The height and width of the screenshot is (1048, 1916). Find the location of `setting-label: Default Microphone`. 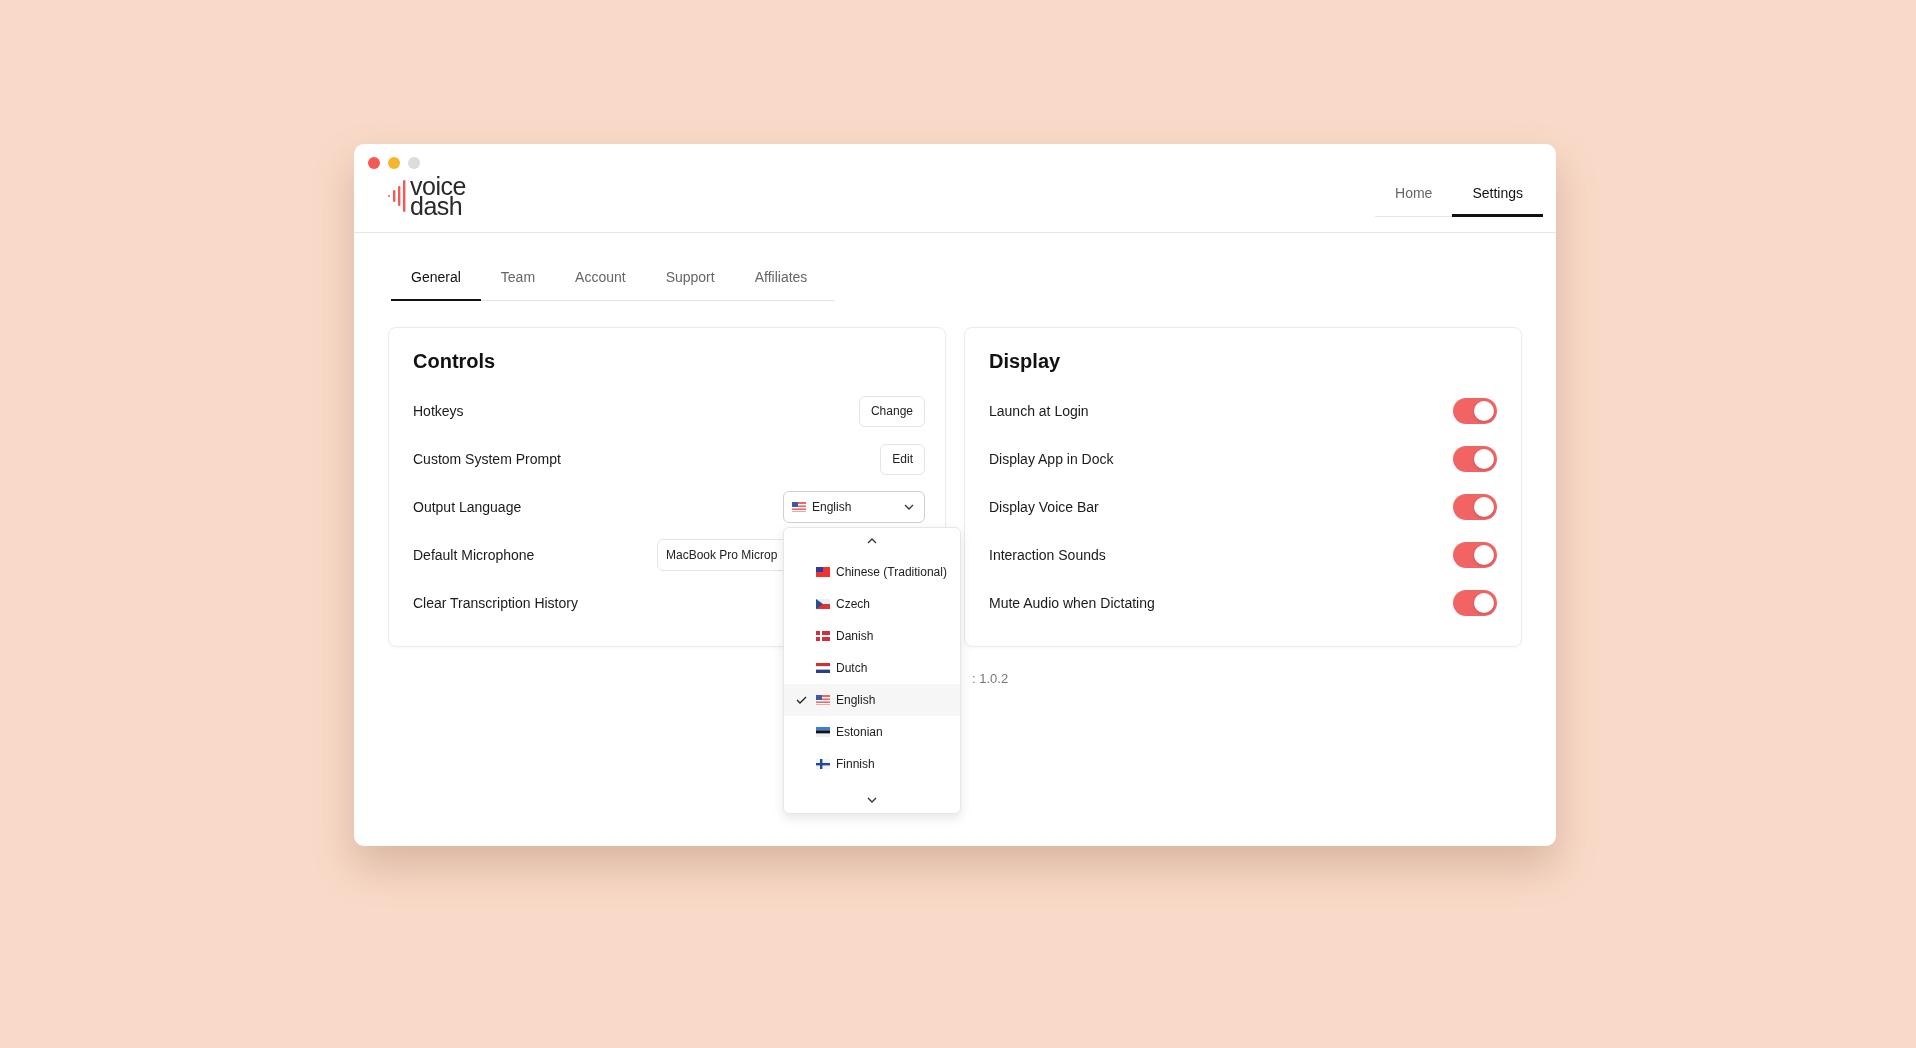

setting-label: Default Microphone is located at coordinates (474, 555).